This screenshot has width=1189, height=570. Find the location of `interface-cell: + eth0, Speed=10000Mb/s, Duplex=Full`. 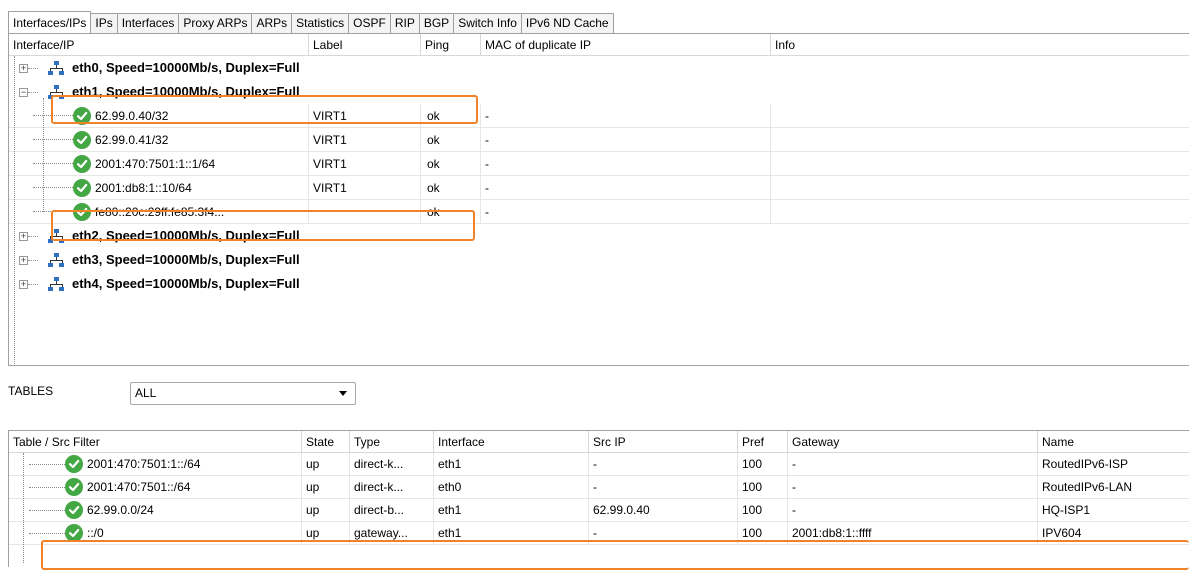

interface-cell: + eth0, Speed=10000Mb/s, Duplex=Full is located at coordinates (359, 68).